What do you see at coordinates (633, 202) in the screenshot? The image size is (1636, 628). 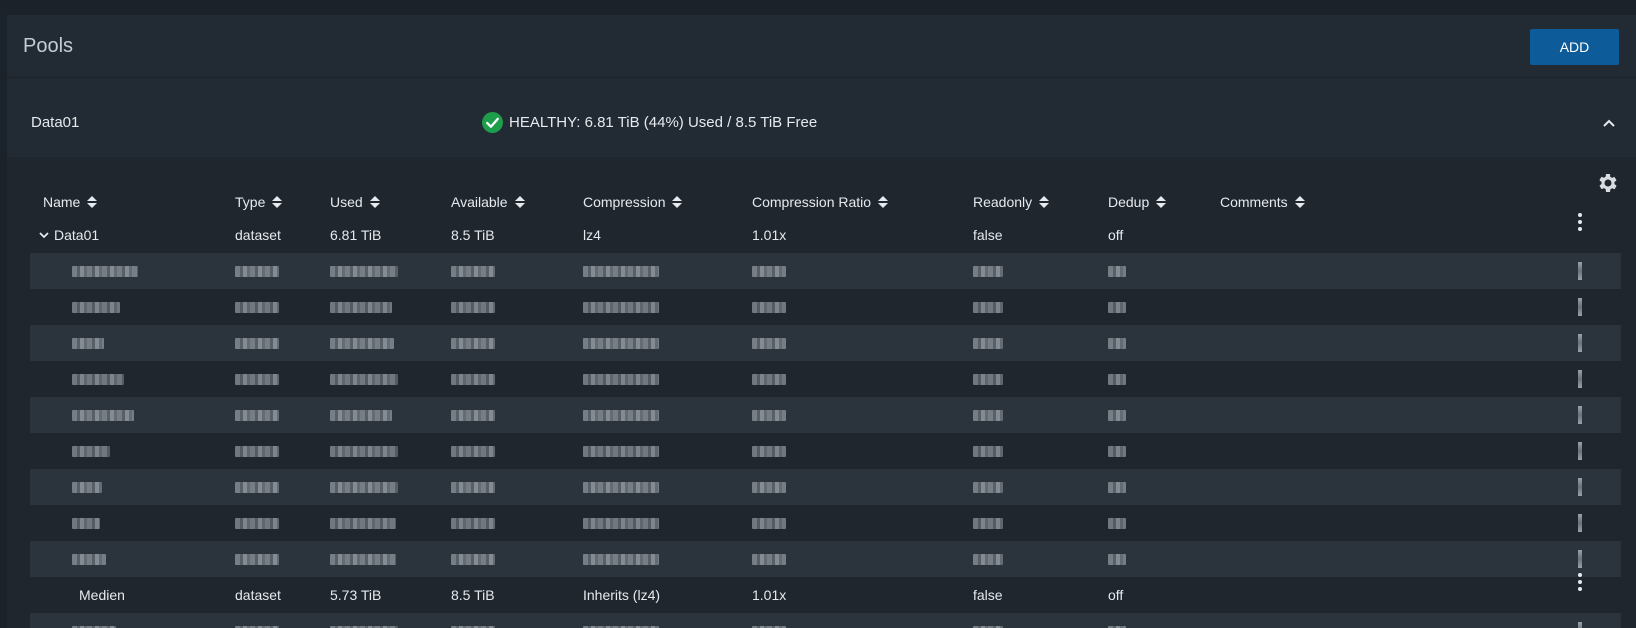 I see `column-header-compression: Compression` at bounding box center [633, 202].